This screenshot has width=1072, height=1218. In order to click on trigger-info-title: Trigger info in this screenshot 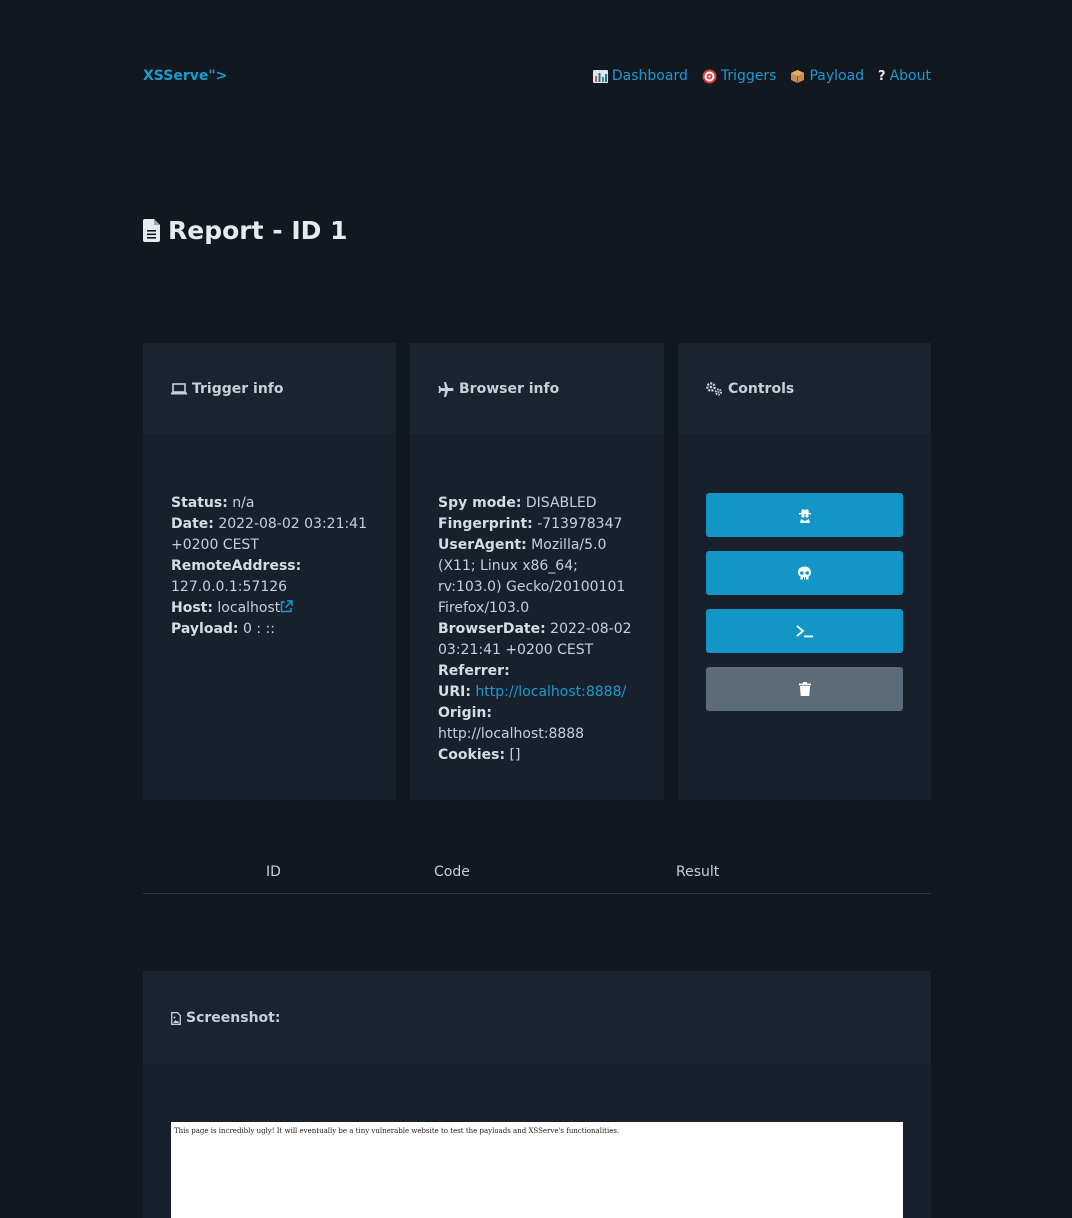, I will do `click(238, 389)`.